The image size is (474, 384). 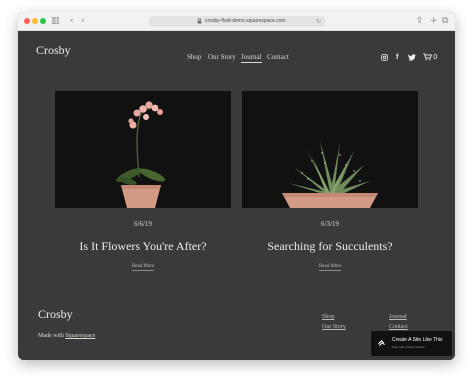 What do you see at coordinates (384, 57) in the screenshot?
I see `instagram-icon` at bounding box center [384, 57].